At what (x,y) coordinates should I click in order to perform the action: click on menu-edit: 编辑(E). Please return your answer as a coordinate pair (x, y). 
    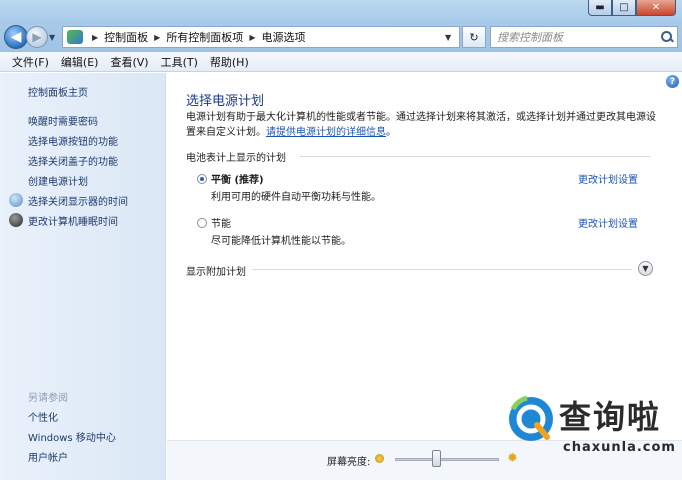
    Looking at the image, I should click on (80, 62).